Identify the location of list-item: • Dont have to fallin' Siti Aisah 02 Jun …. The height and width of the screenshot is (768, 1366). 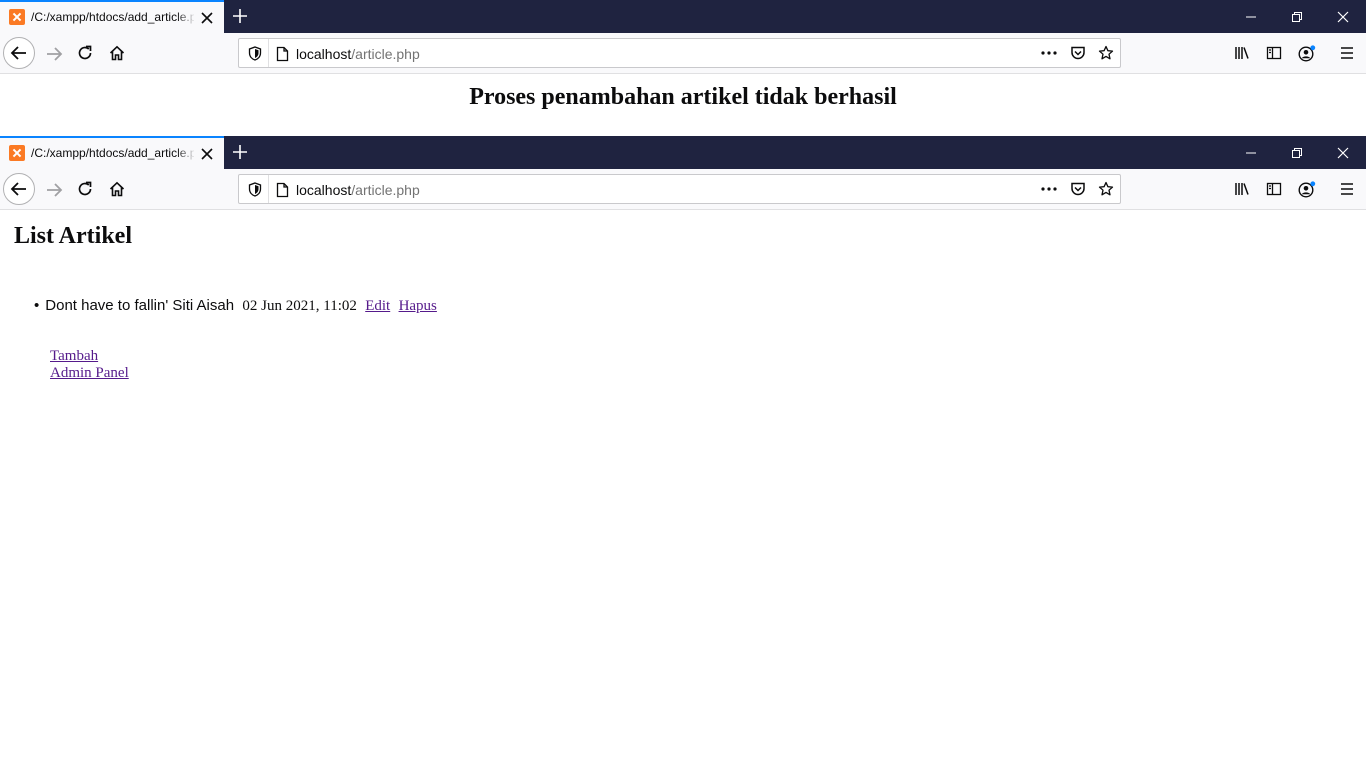
(235, 306).